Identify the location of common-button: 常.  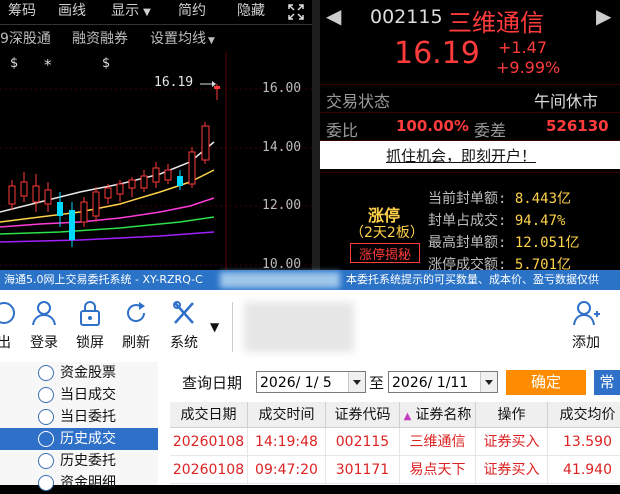
(607, 382).